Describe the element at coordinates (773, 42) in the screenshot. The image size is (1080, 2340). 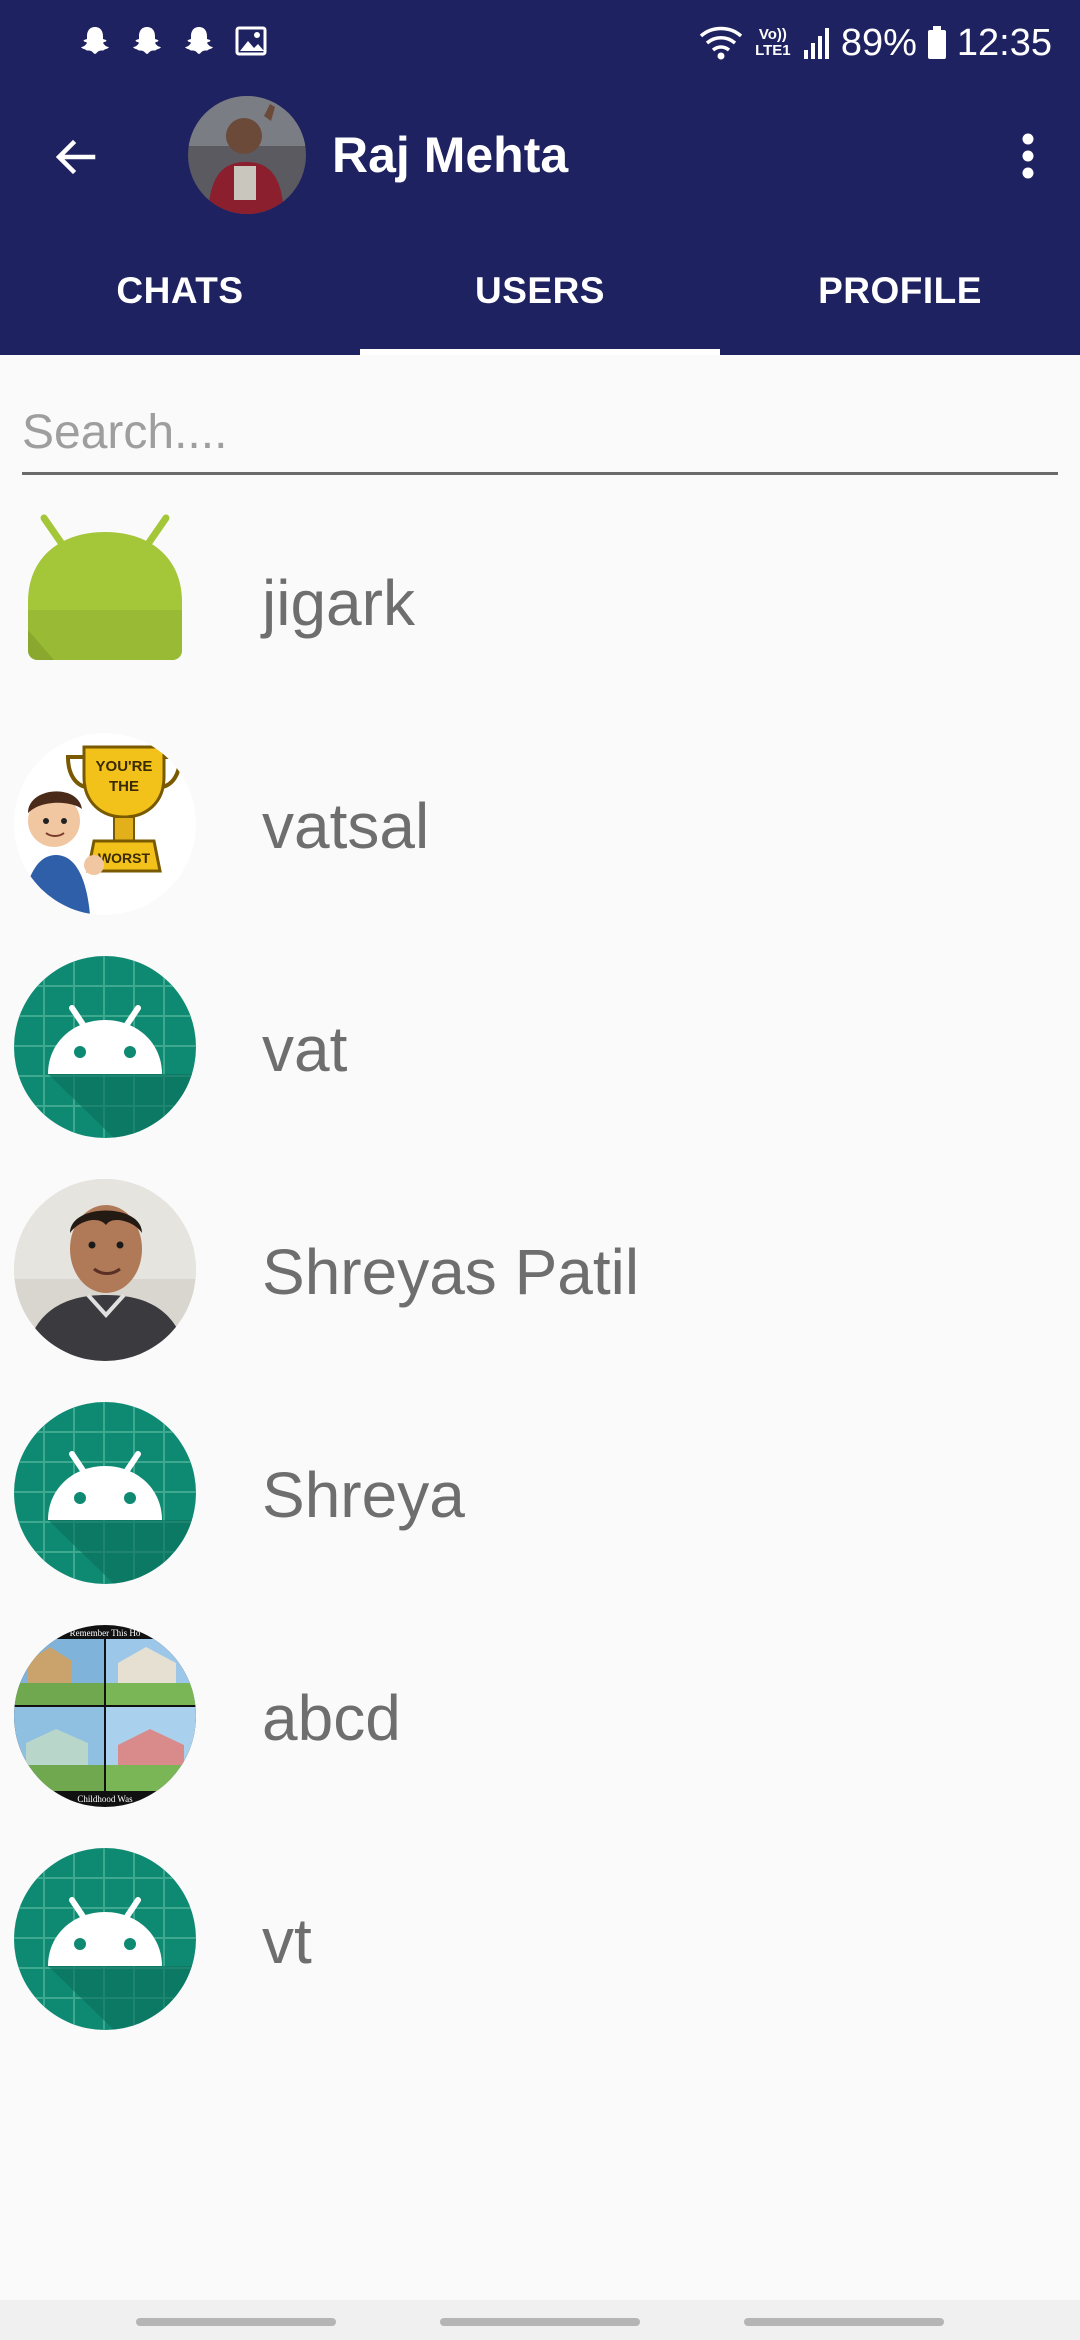
I see `network-type-label: Vo)) LTE1` at that location.